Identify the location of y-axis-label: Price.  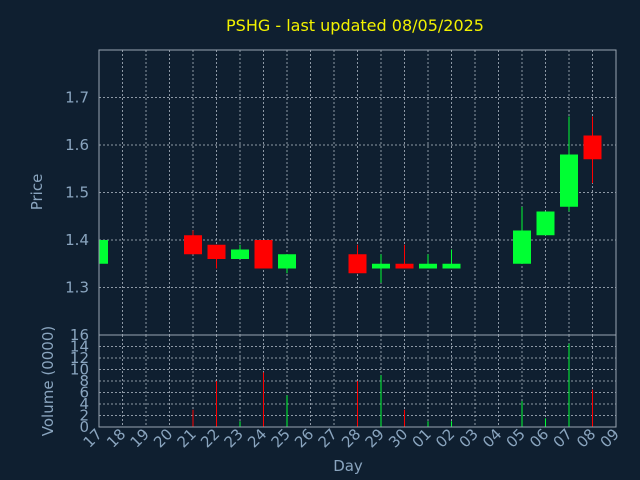
(37, 192).